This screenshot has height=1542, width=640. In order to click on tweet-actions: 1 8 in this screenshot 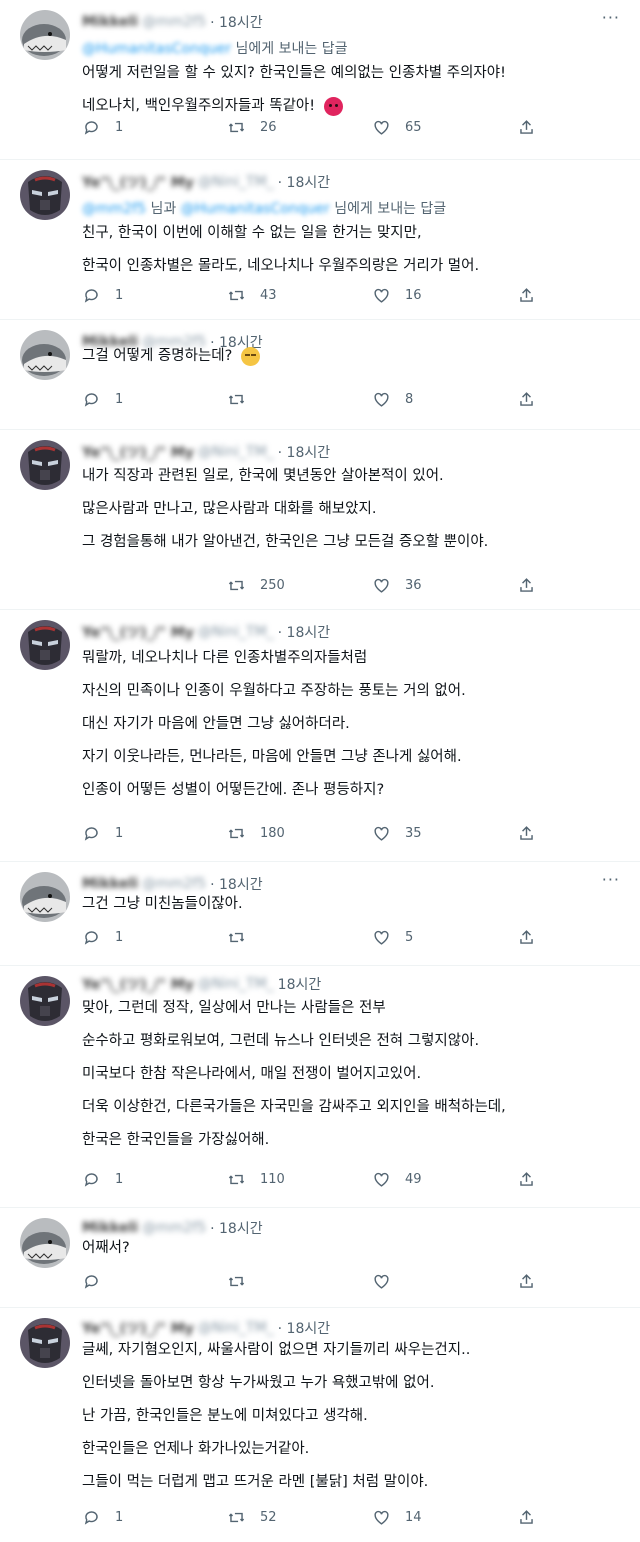, I will do `click(312, 399)`.